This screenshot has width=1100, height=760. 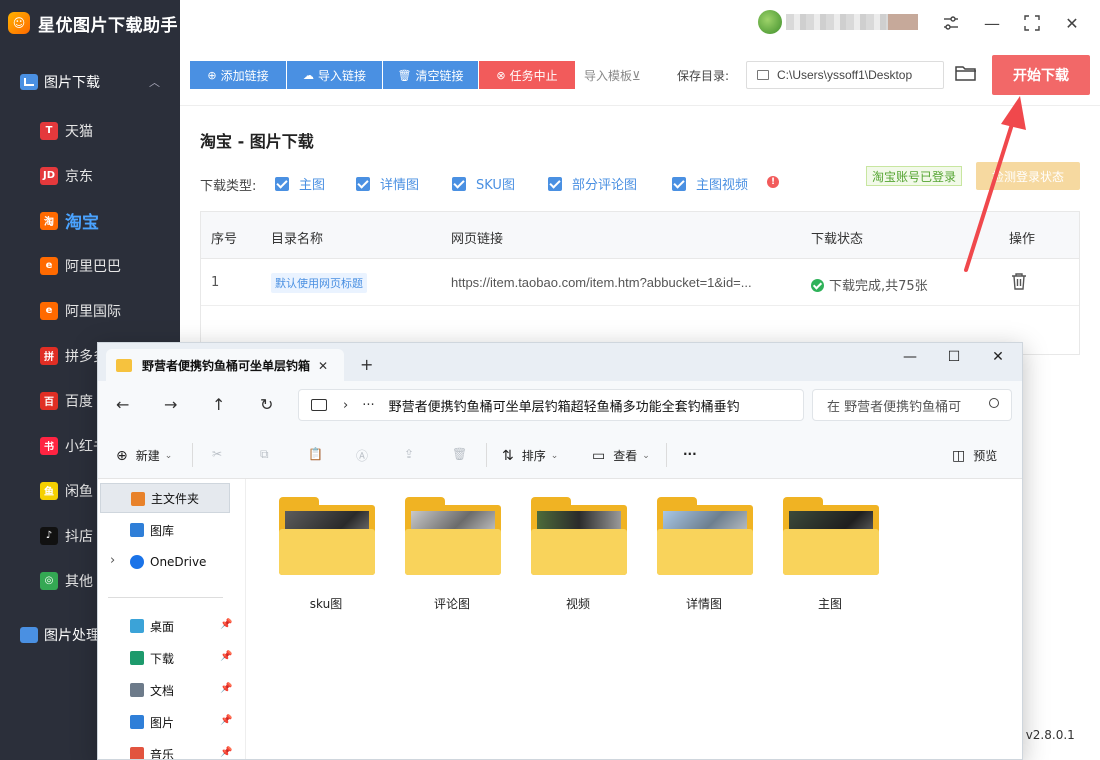 What do you see at coordinates (1044, 735) in the screenshot?
I see `version-label: : v2.8.0.1` at bounding box center [1044, 735].